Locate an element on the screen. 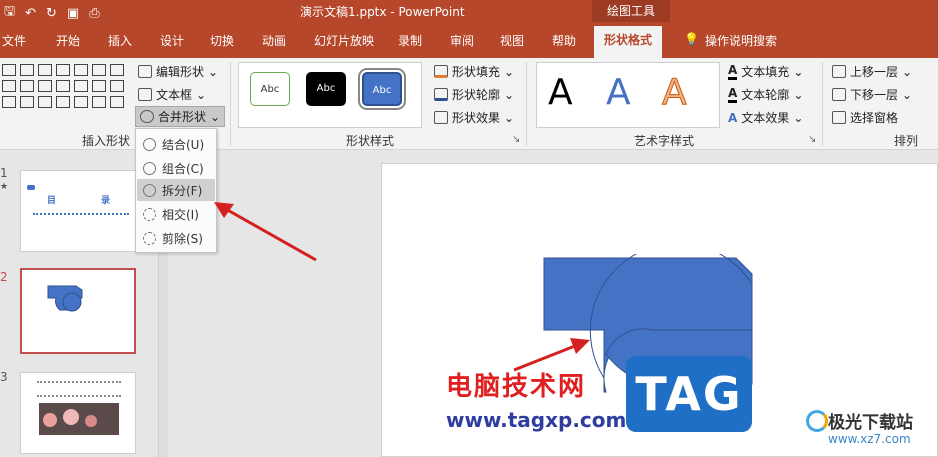 This screenshot has height=457, width=938. swirl-logo-icon is located at coordinates (817, 421).